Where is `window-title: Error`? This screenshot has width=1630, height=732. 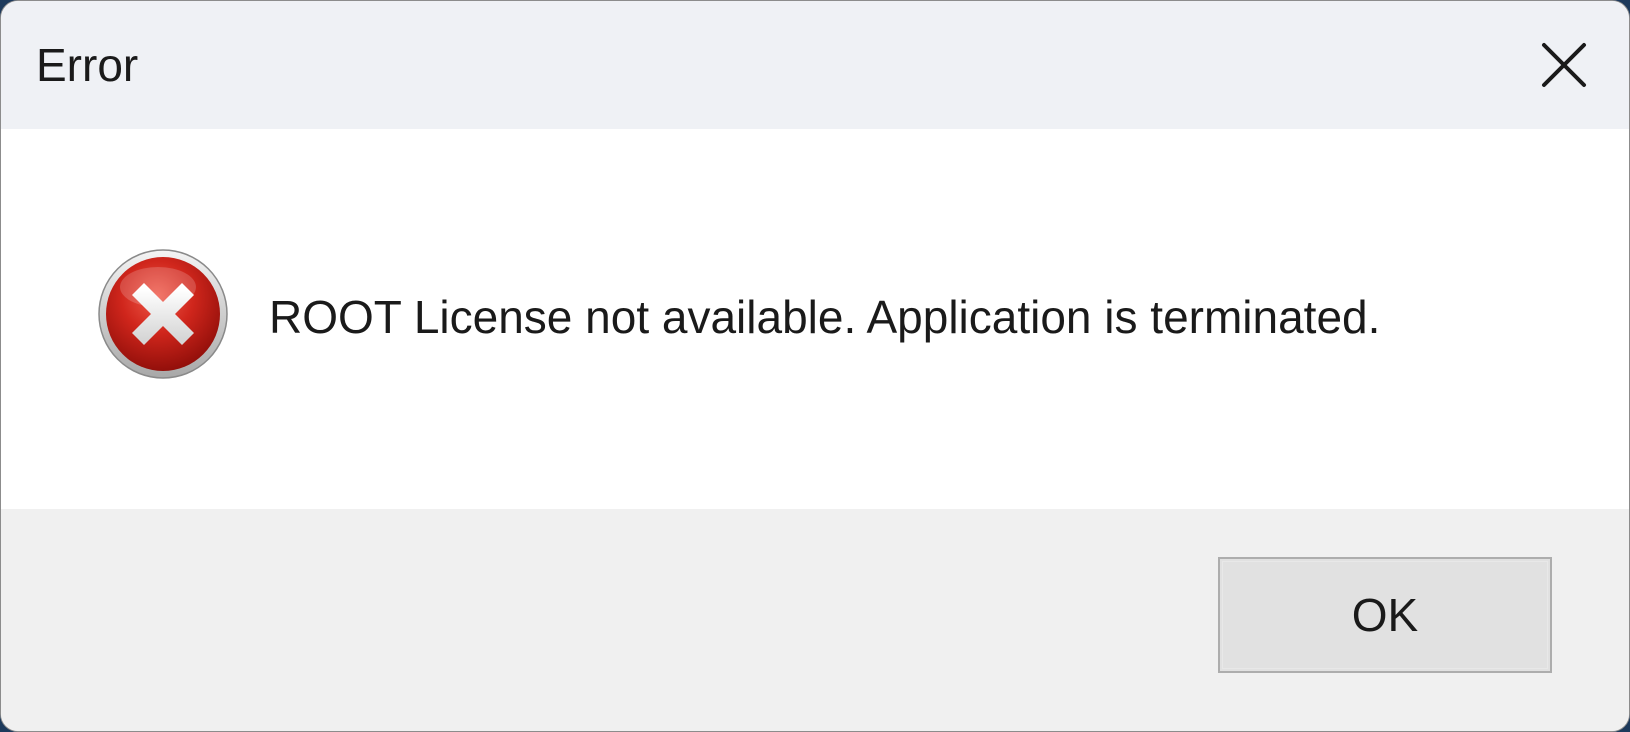 window-title: Error is located at coordinates (87, 65).